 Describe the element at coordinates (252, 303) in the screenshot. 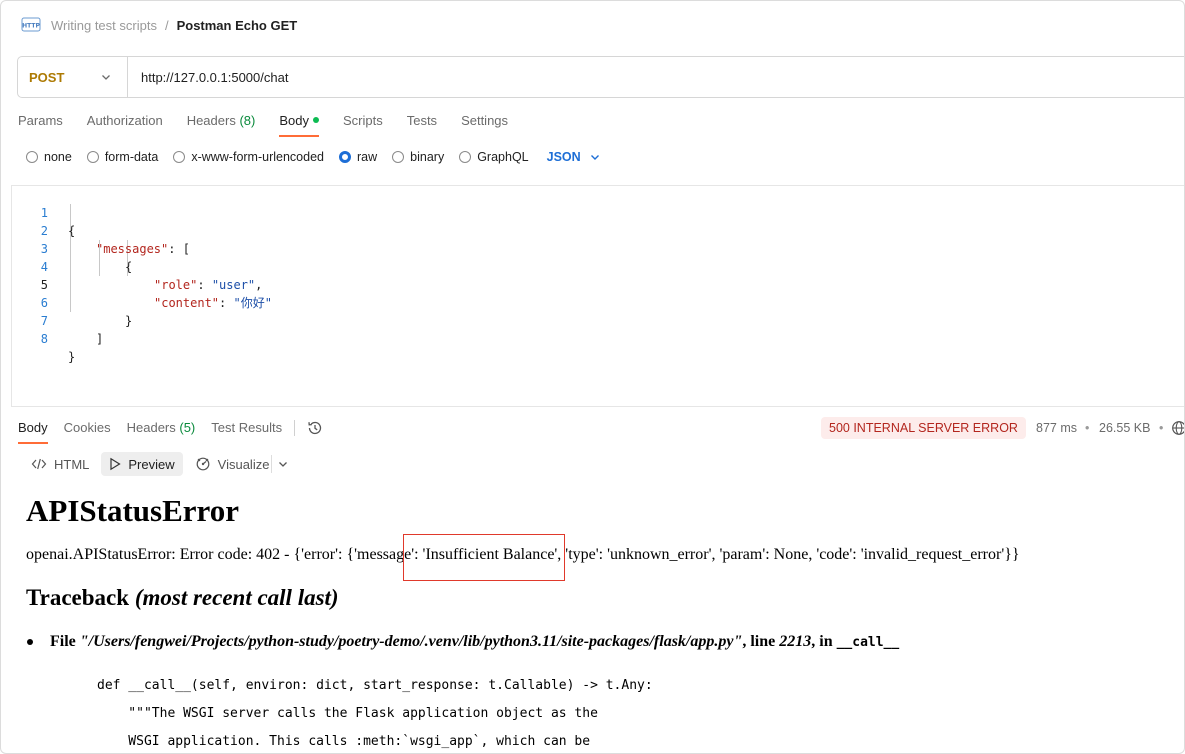

I see `json-string: "你好"` at that location.